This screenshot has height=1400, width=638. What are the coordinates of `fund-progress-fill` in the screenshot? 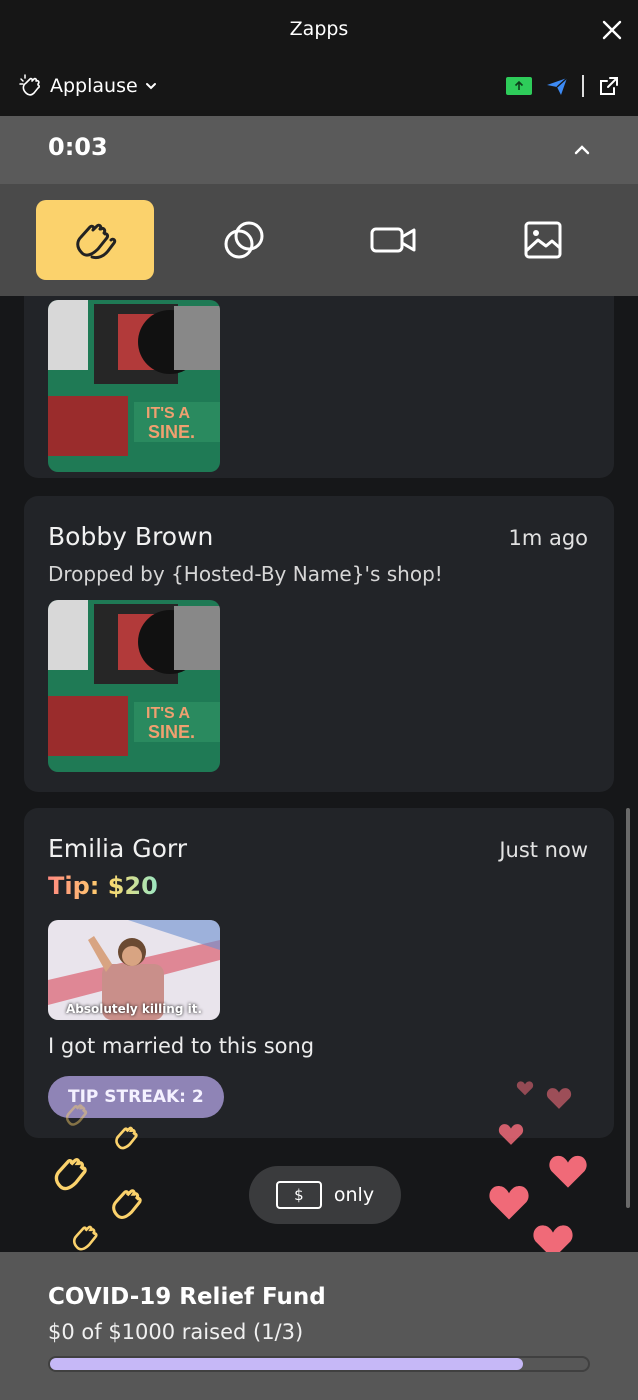 It's located at (287, 1364).